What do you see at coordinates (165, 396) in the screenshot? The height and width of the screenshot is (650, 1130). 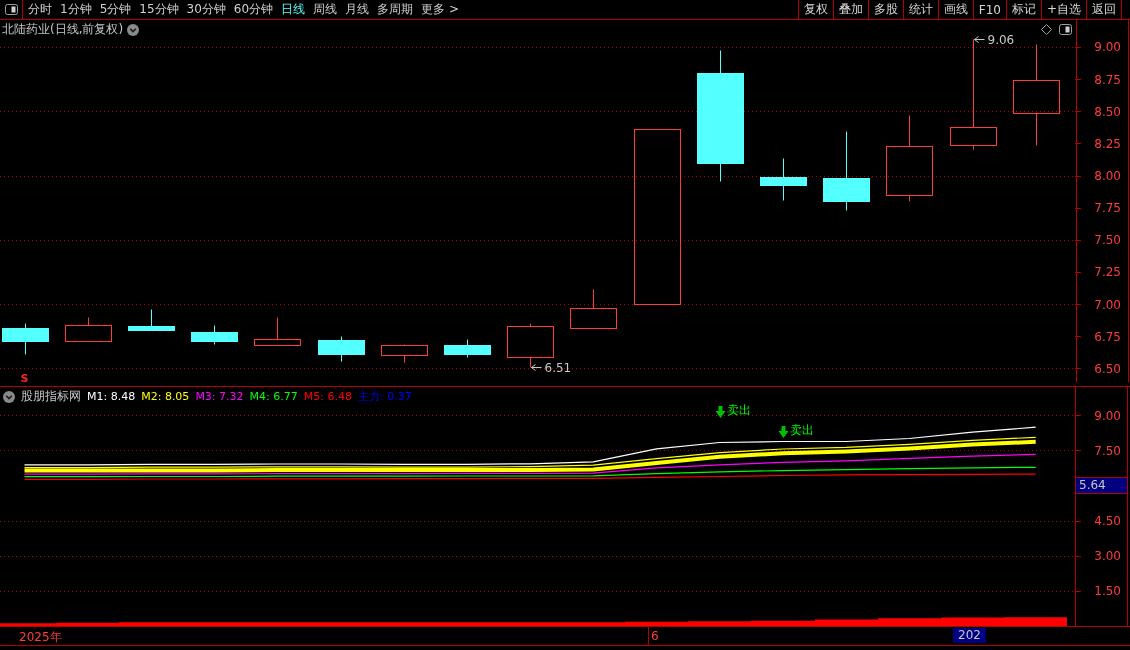 I see `legend-value: M2: 8.05` at bounding box center [165, 396].